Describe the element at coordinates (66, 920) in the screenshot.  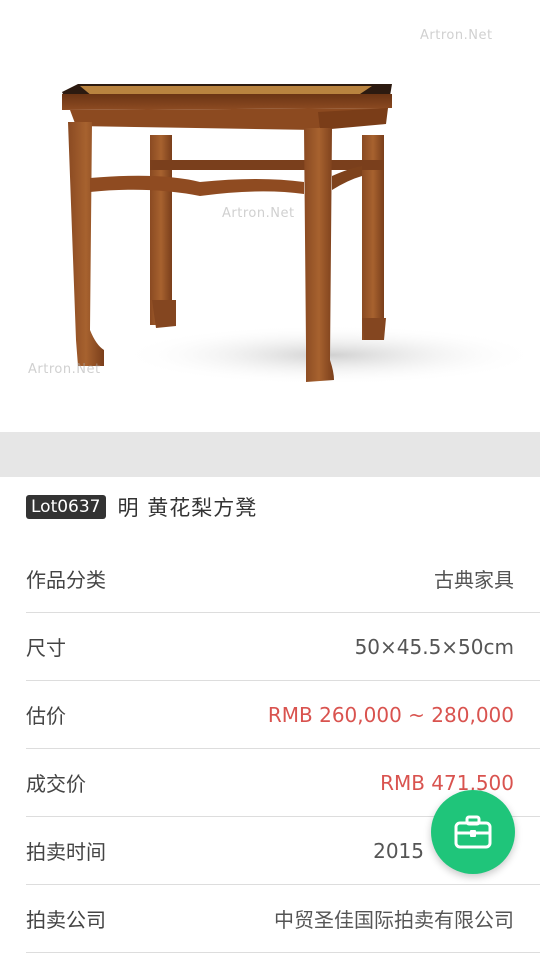
I see `detail-label: 拍卖公司` at that location.